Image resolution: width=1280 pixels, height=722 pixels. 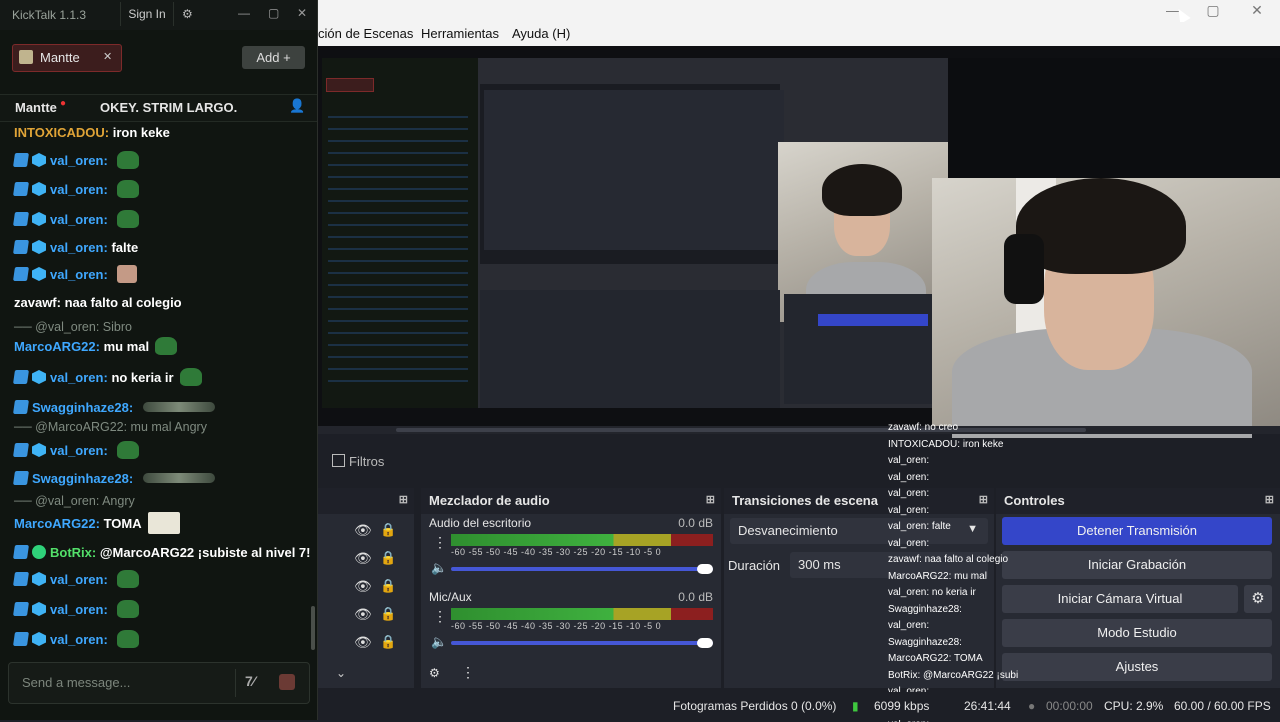 What do you see at coordinates (163, 523) in the screenshot?
I see `toma-emote-icon` at bounding box center [163, 523].